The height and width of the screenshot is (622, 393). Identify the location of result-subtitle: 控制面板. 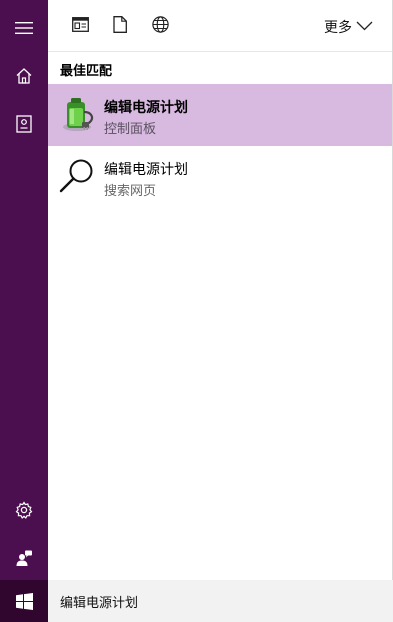
(130, 129).